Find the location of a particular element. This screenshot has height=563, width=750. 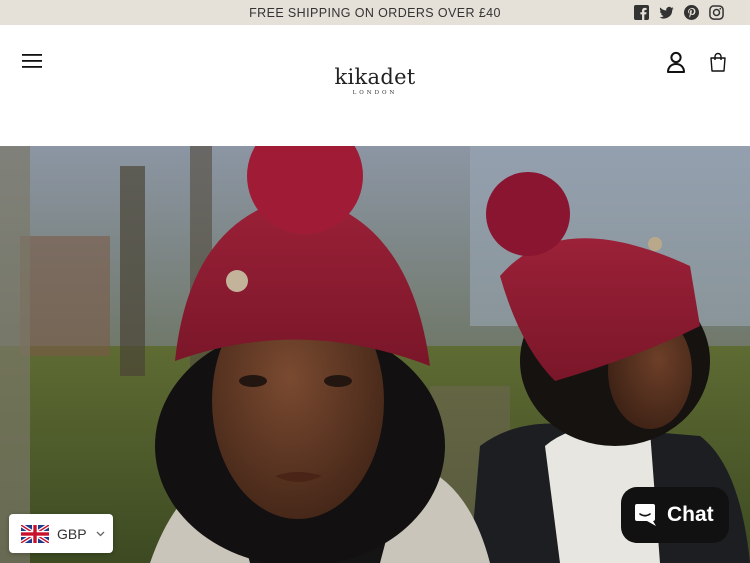

chevron-down-icon is located at coordinates (100, 533).